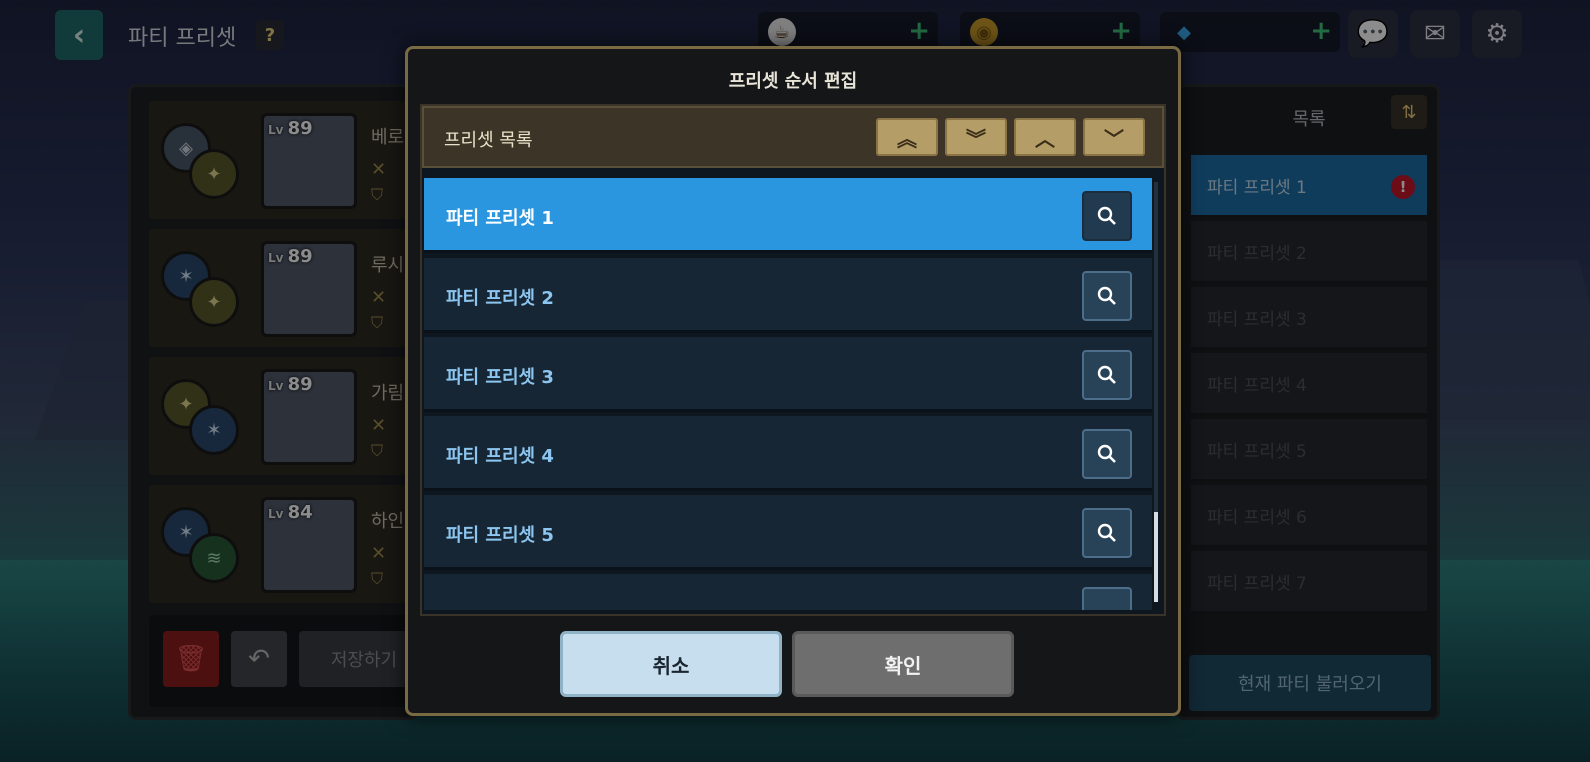  What do you see at coordinates (788, 532) in the screenshot?
I see `list-row: 파티 프리셋 5` at bounding box center [788, 532].